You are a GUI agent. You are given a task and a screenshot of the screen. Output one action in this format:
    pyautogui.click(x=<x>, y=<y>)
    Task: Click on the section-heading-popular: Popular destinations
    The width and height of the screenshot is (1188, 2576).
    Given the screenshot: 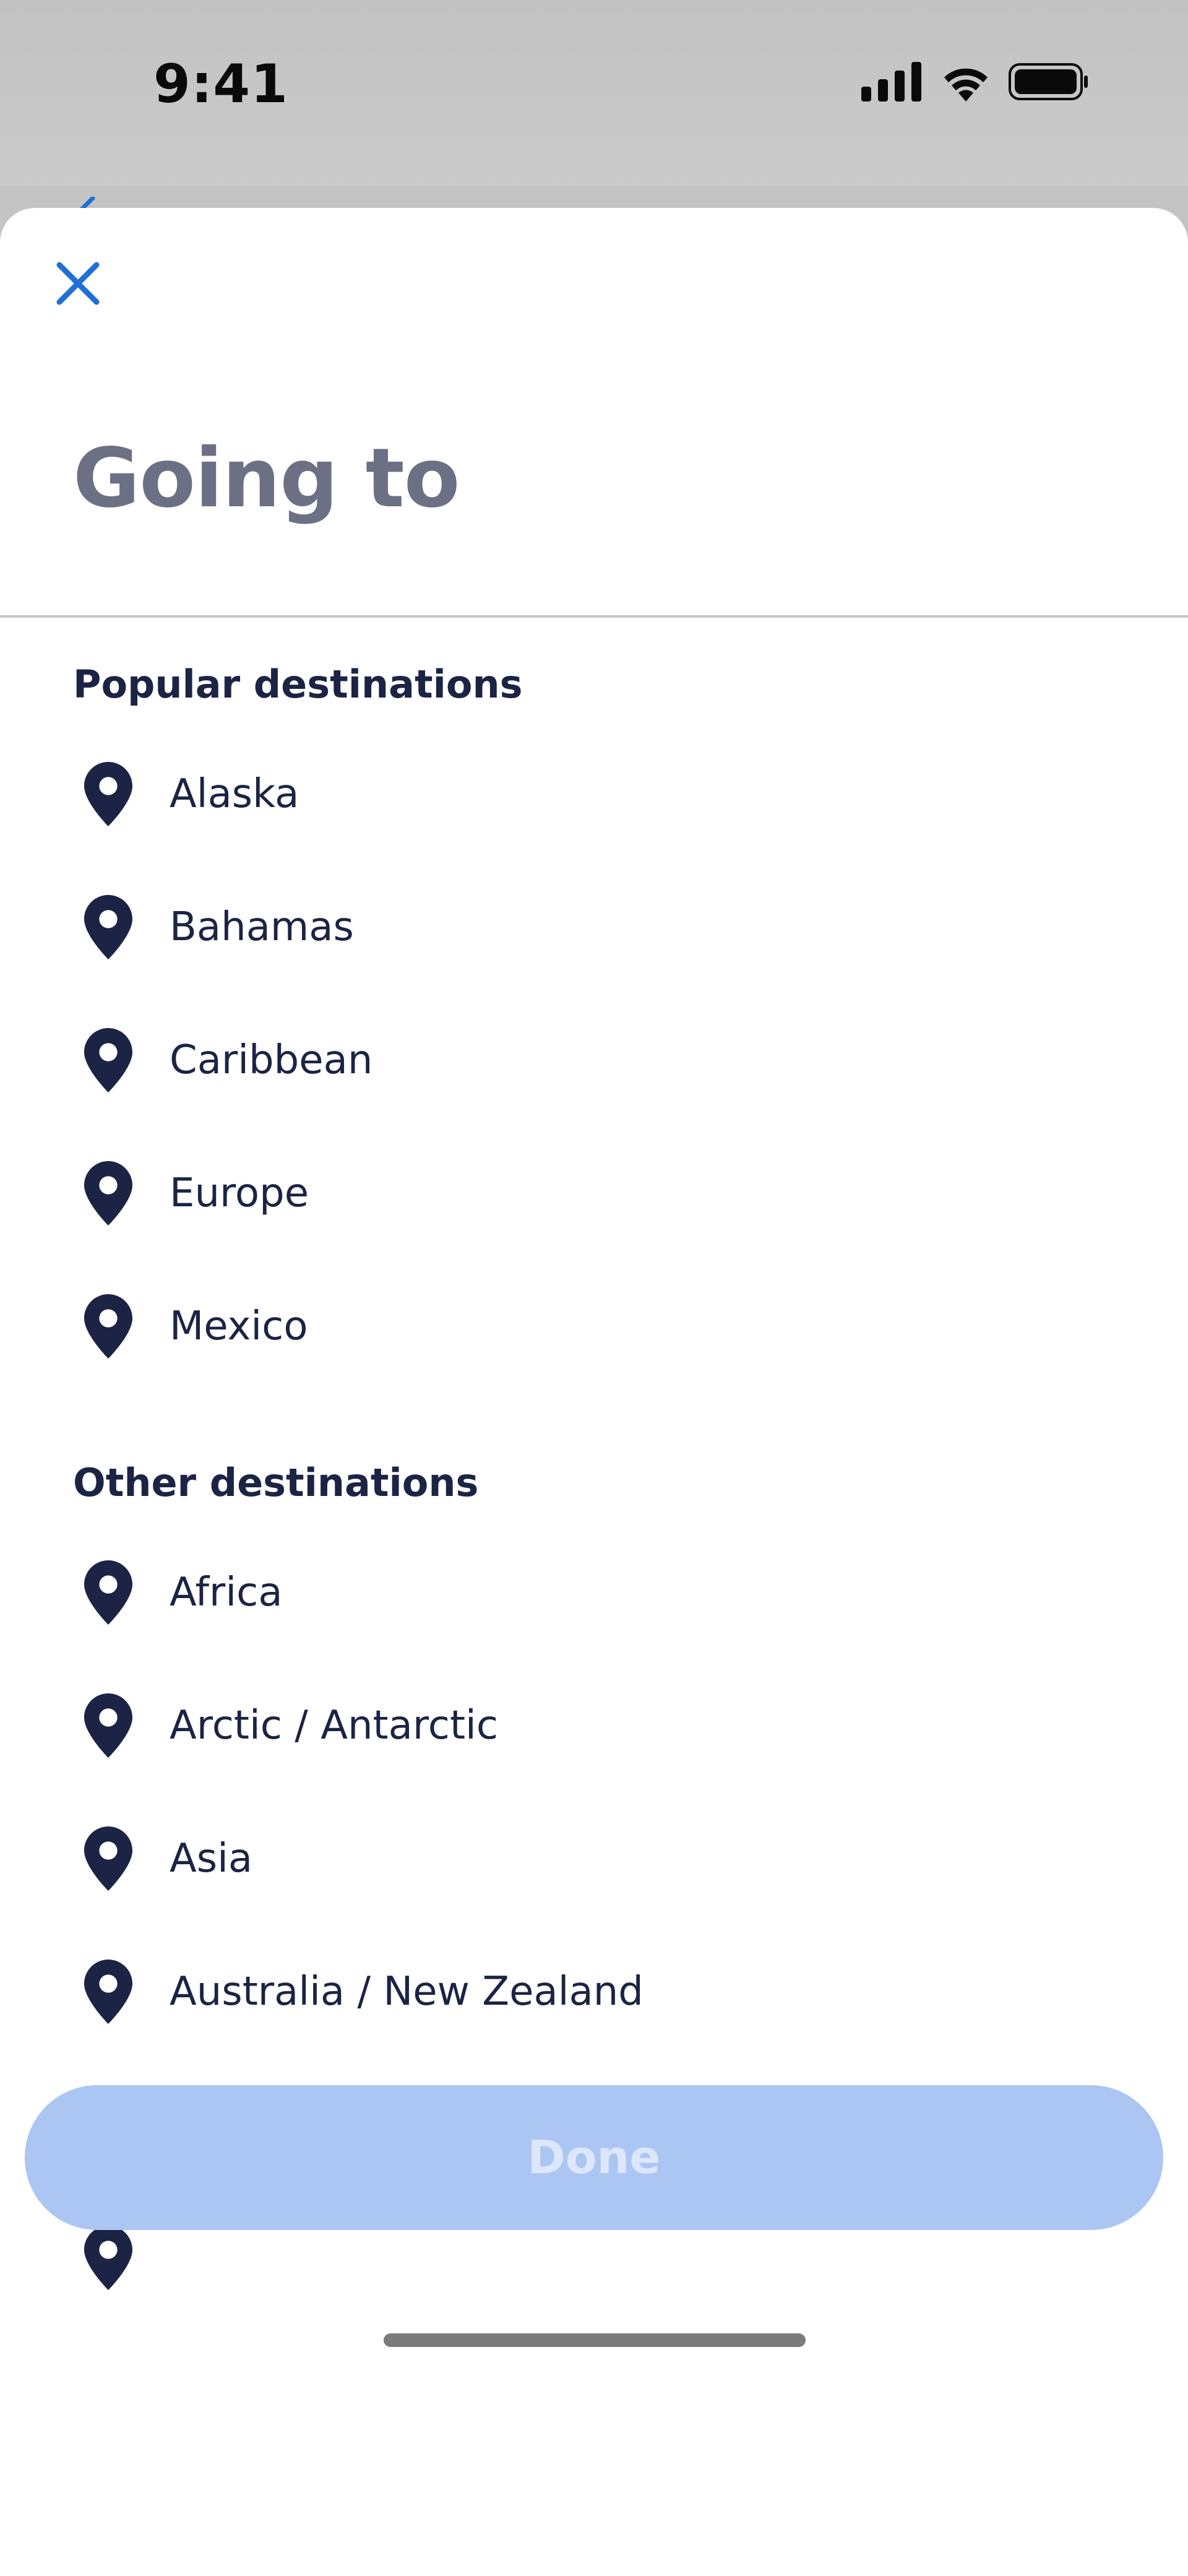 What is the action you would take?
    pyautogui.click(x=298, y=684)
    